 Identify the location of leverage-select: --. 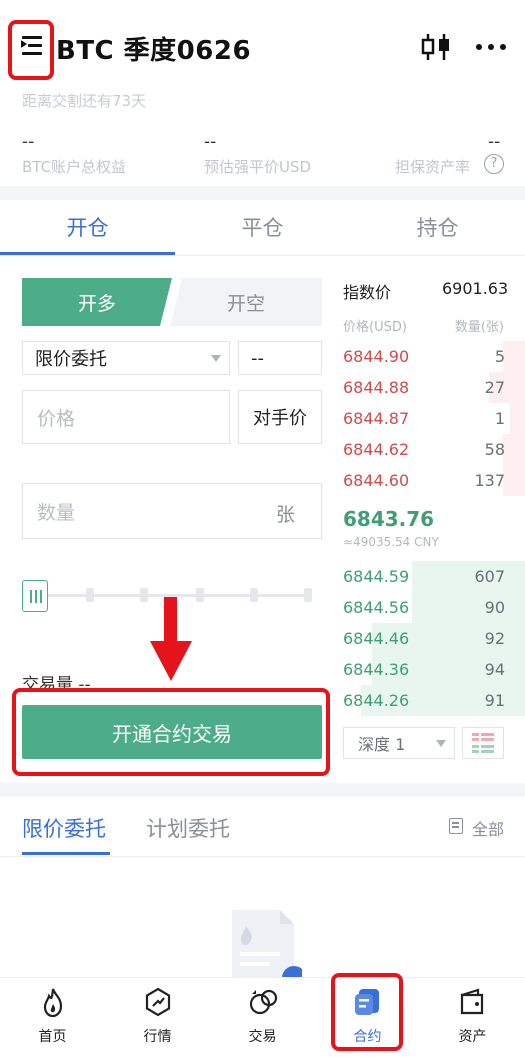
(280, 358).